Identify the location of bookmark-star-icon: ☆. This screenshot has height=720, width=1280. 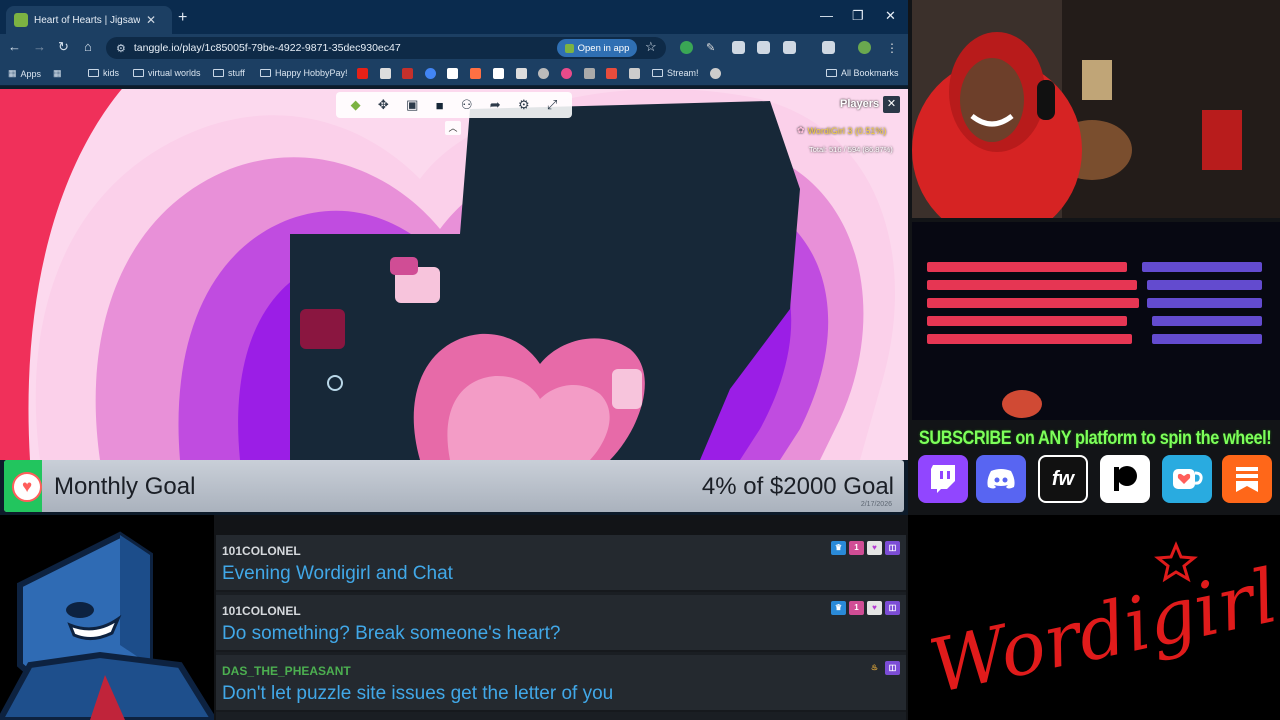
(651, 47).